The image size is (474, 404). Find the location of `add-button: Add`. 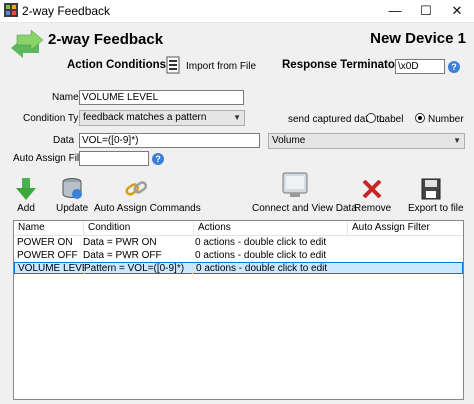

add-button: Add is located at coordinates (26, 196).